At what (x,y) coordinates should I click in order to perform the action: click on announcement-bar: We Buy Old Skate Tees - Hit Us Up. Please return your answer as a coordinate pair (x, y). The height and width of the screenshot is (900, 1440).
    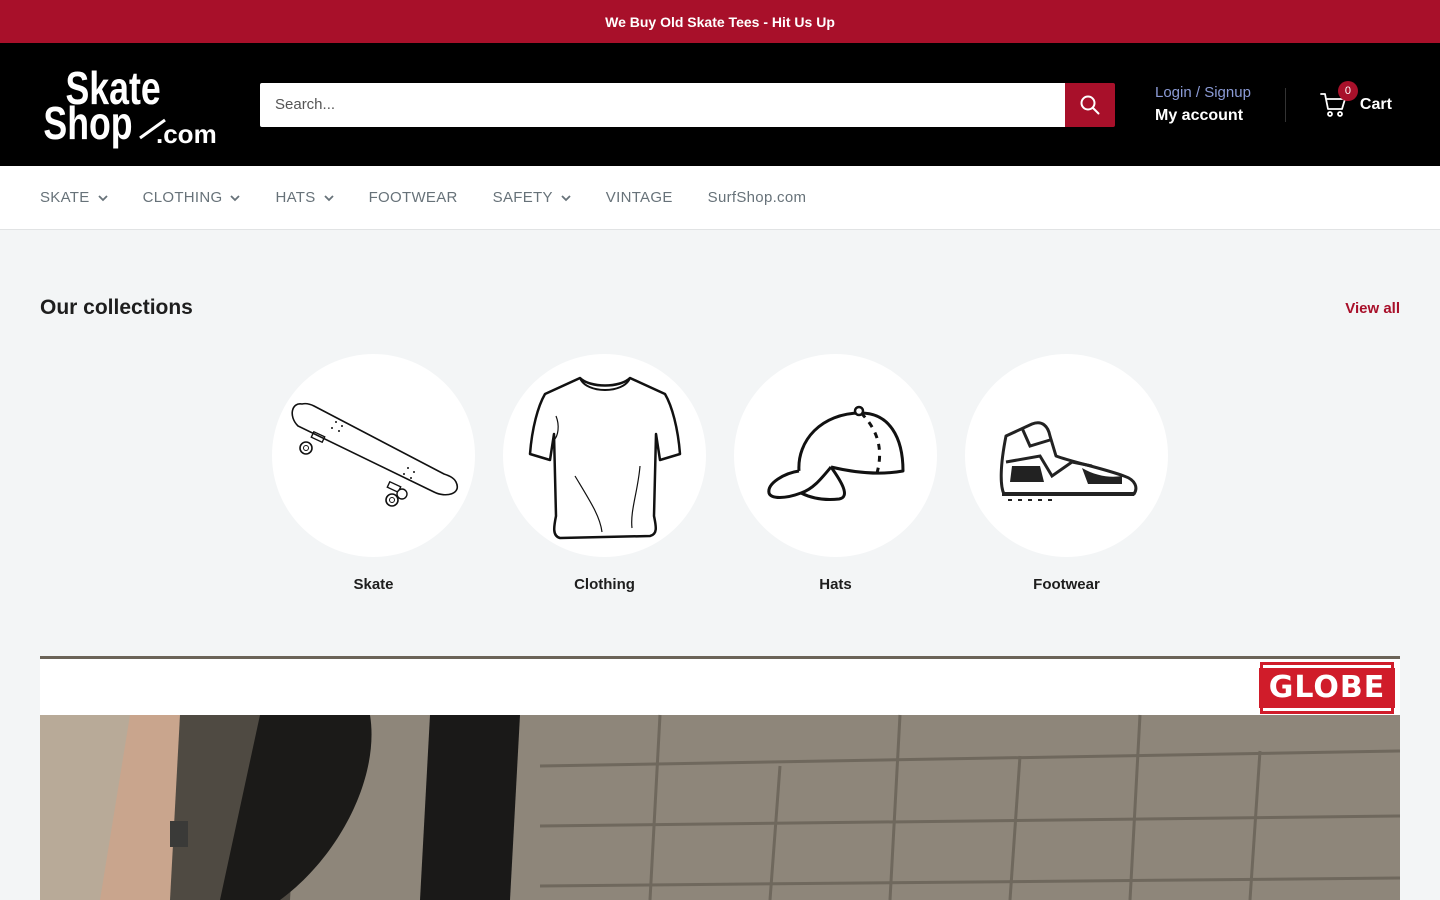
    Looking at the image, I should click on (720, 21).